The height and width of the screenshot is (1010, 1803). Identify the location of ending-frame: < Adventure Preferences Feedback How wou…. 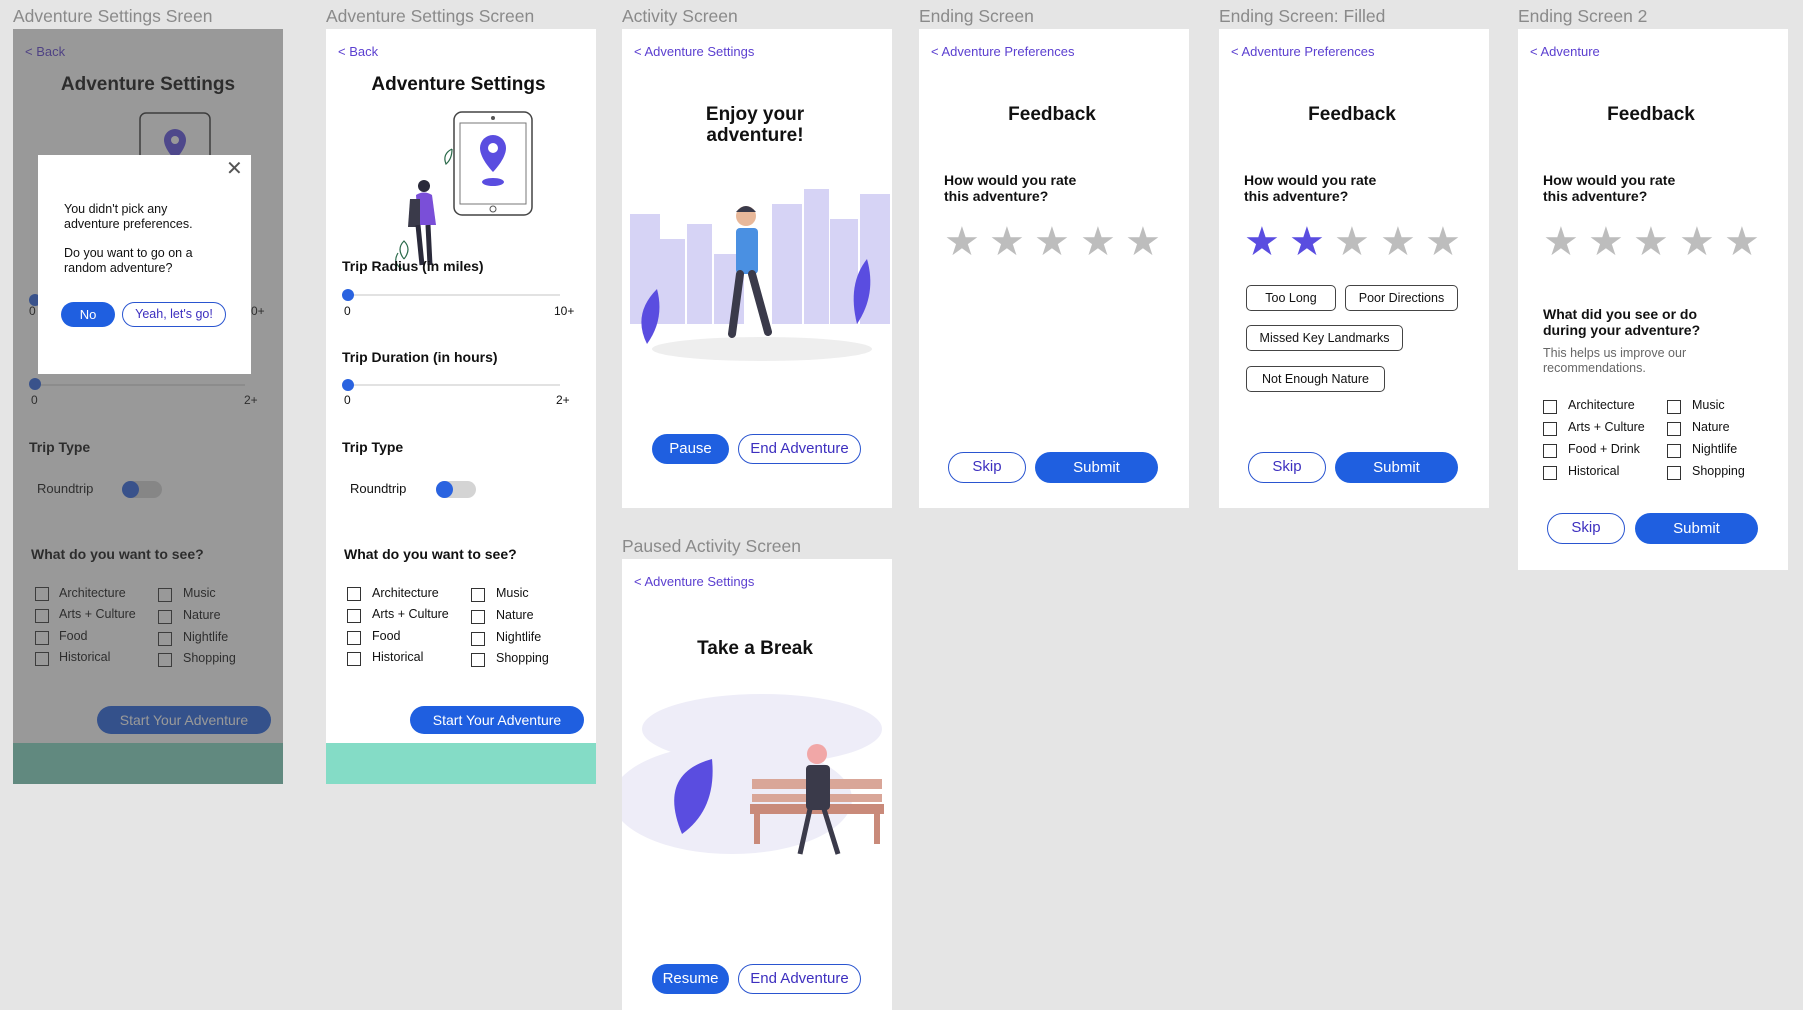
(1054, 268).